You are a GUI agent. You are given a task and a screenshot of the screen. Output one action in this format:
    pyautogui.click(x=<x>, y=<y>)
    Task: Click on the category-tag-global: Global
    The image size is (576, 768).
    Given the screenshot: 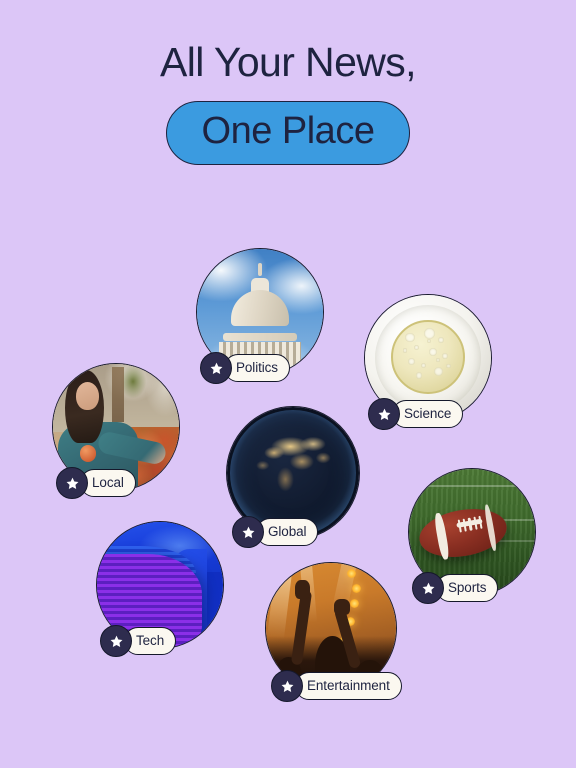 What is the action you would take?
    pyautogui.click(x=275, y=532)
    